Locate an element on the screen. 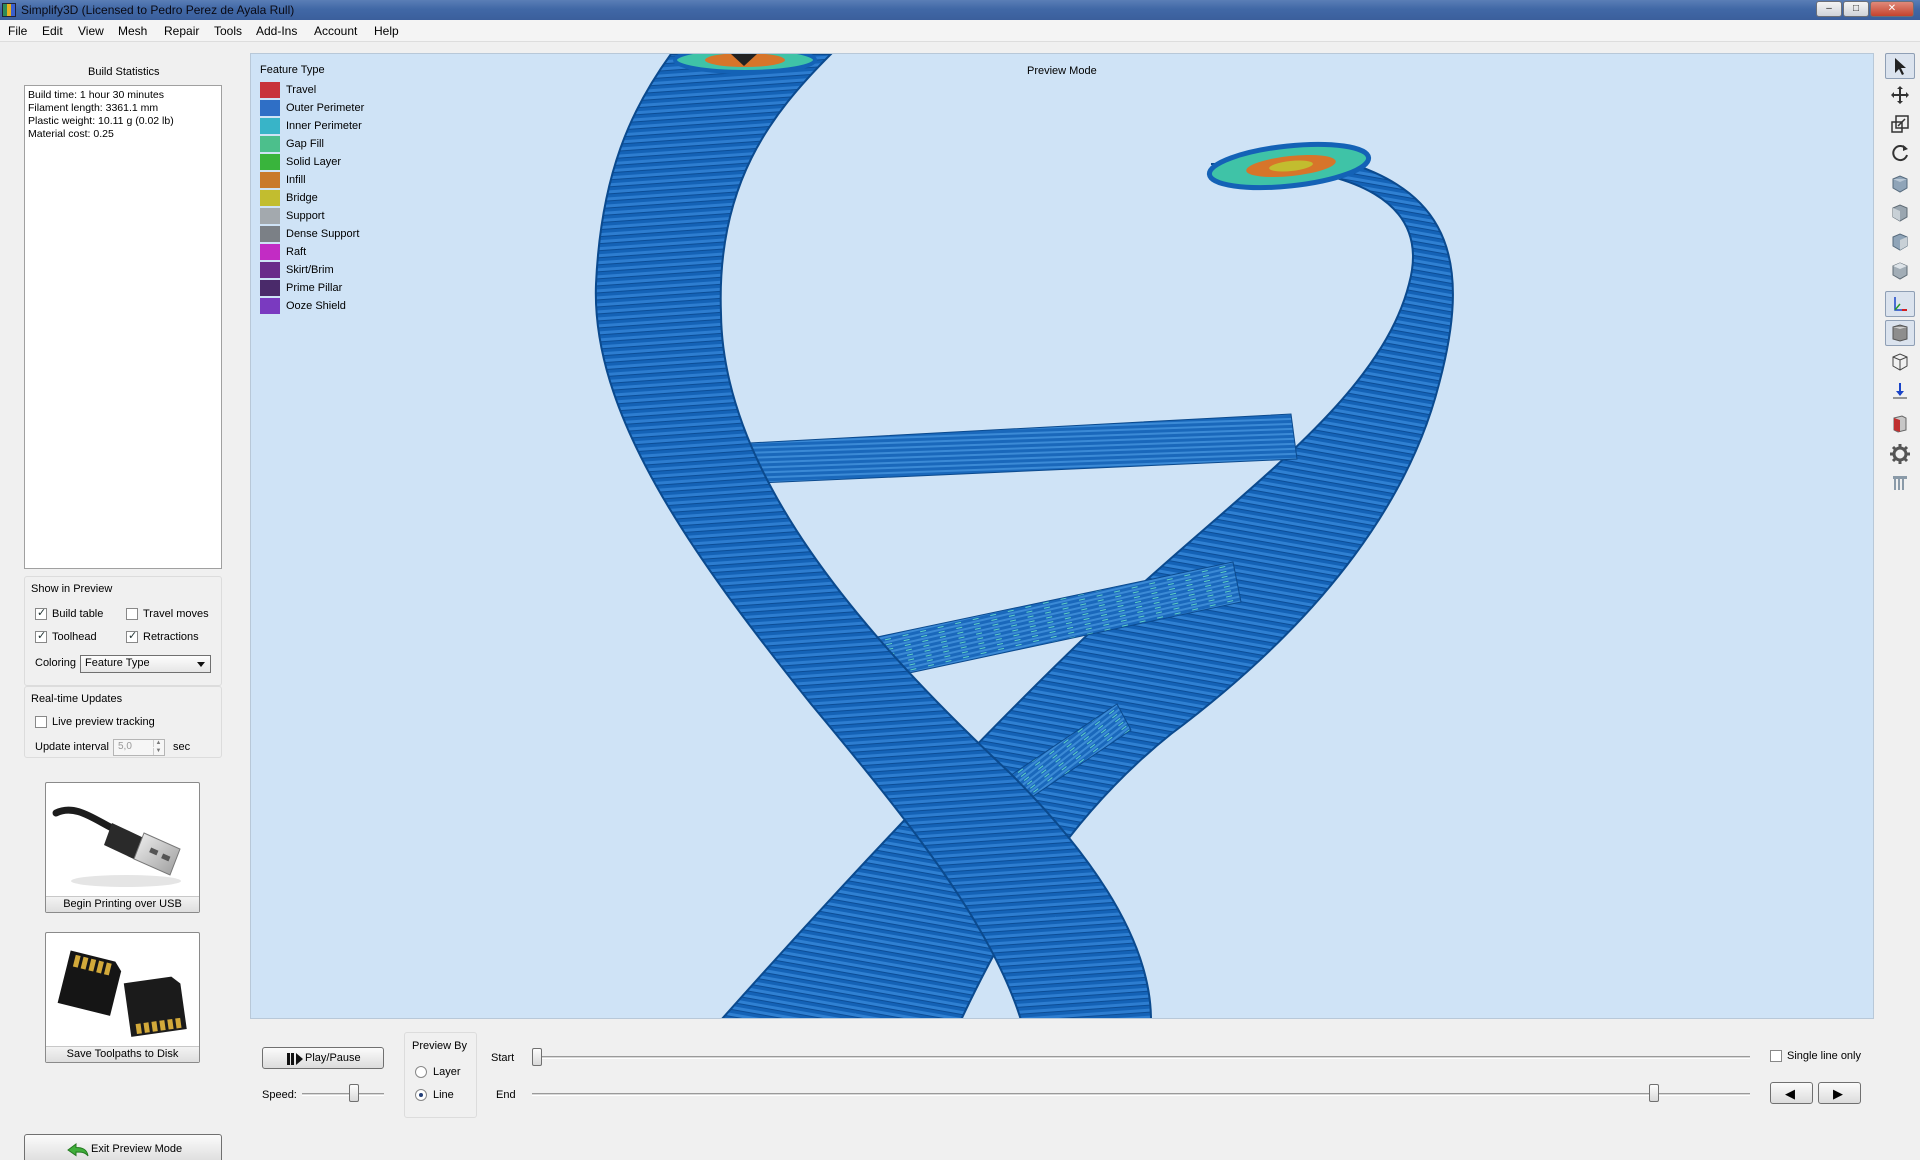  menu-repair: Repair is located at coordinates (181, 31).